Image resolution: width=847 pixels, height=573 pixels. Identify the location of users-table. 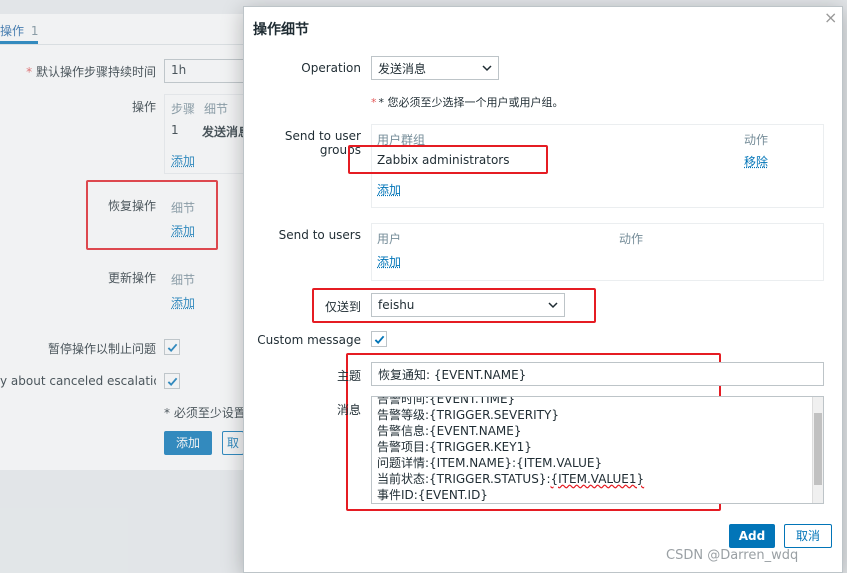
(597, 252).